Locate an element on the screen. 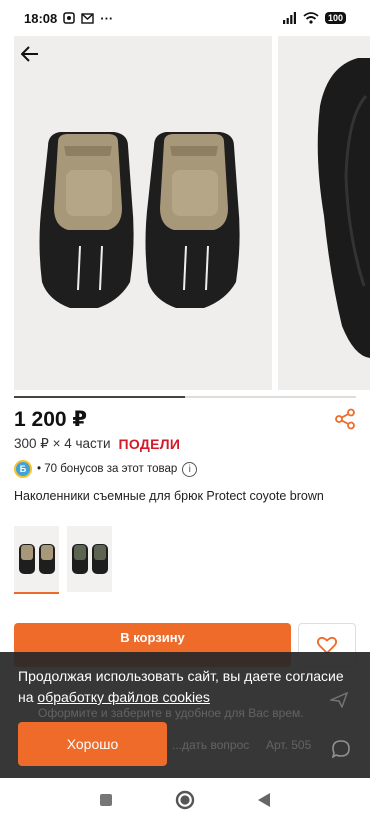  wifi-icon is located at coordinates (311, 18).